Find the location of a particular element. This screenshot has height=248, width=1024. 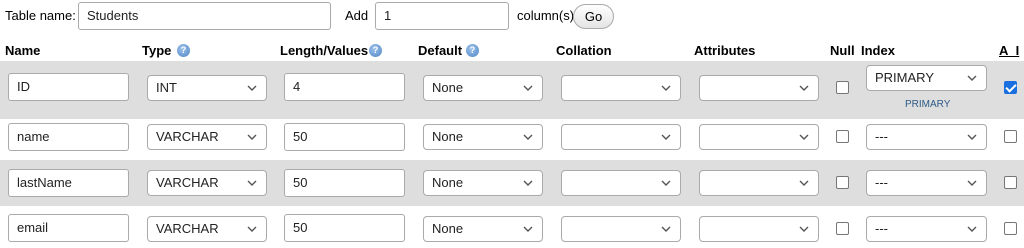

index-value: PRIMARY is located at coordinates (904, 77).